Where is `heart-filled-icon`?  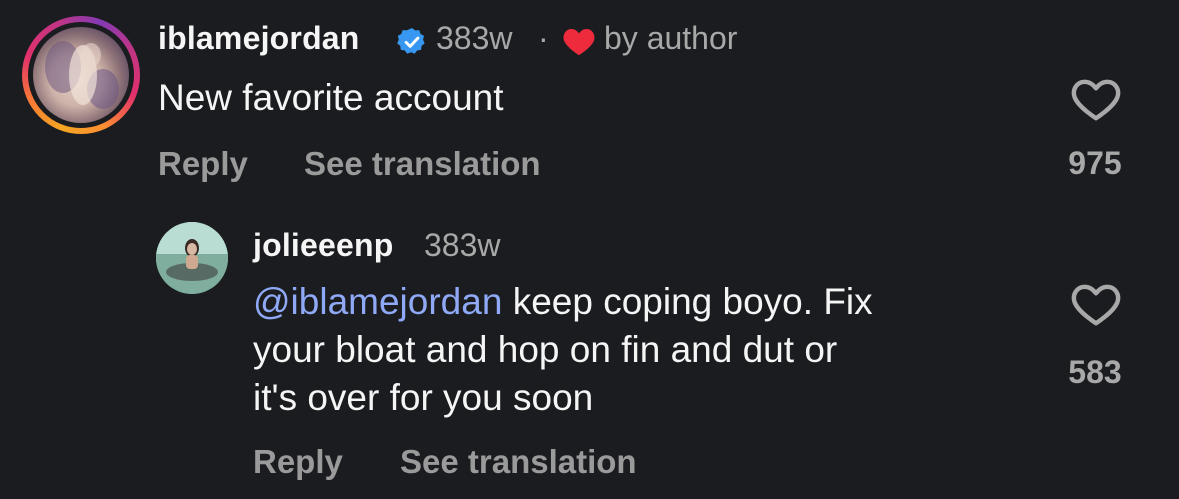
heart-filled-icon is located at coordinates (579, 42).